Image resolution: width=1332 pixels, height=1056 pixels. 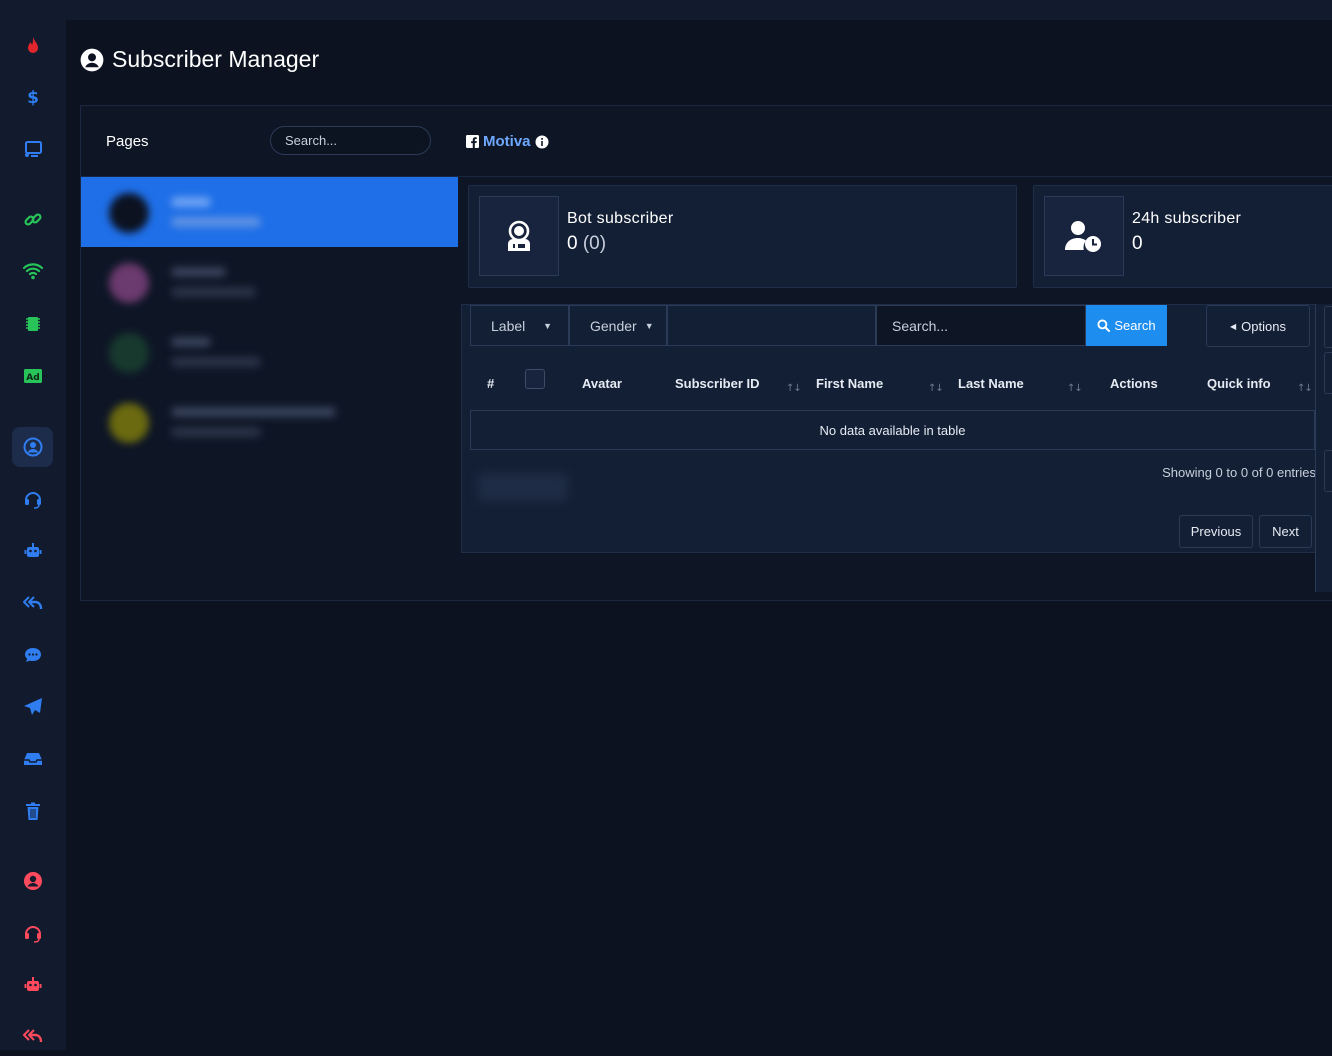 I want to click on search-icon, so click(x=1104, y=325).